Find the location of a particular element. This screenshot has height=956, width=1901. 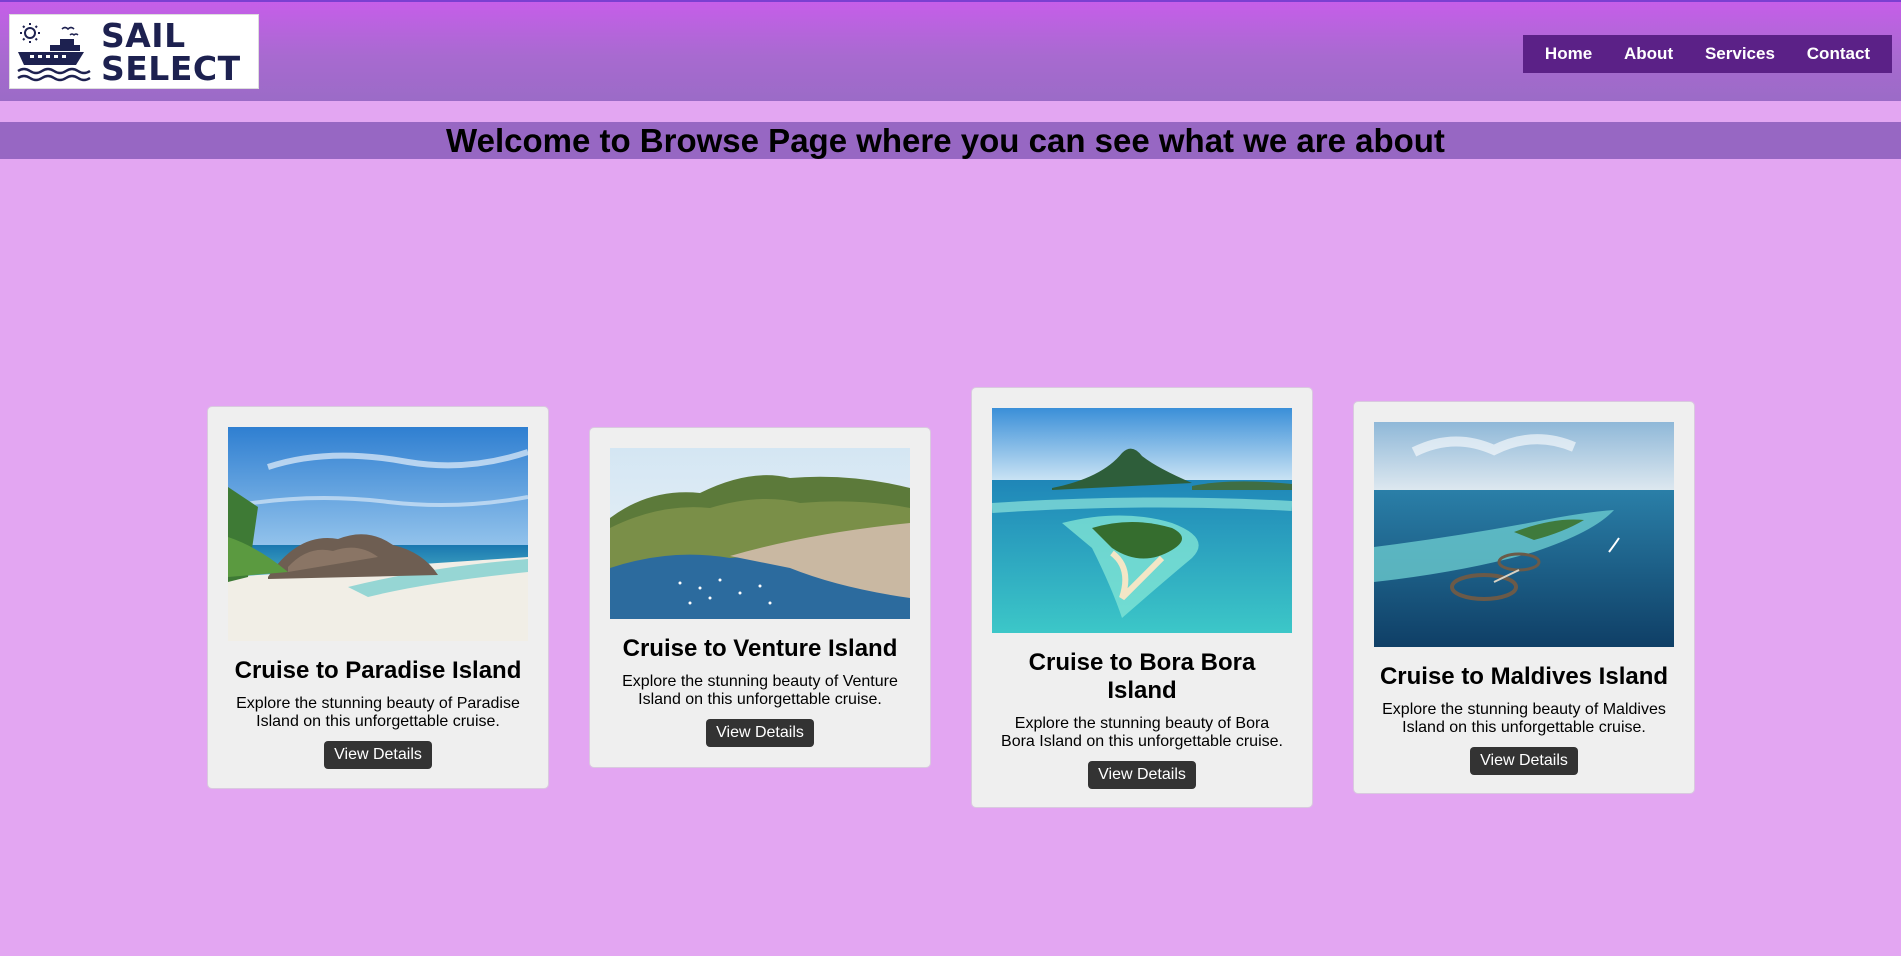

card-title: Cruise to Venture Island is located at coordinates (760, 648).